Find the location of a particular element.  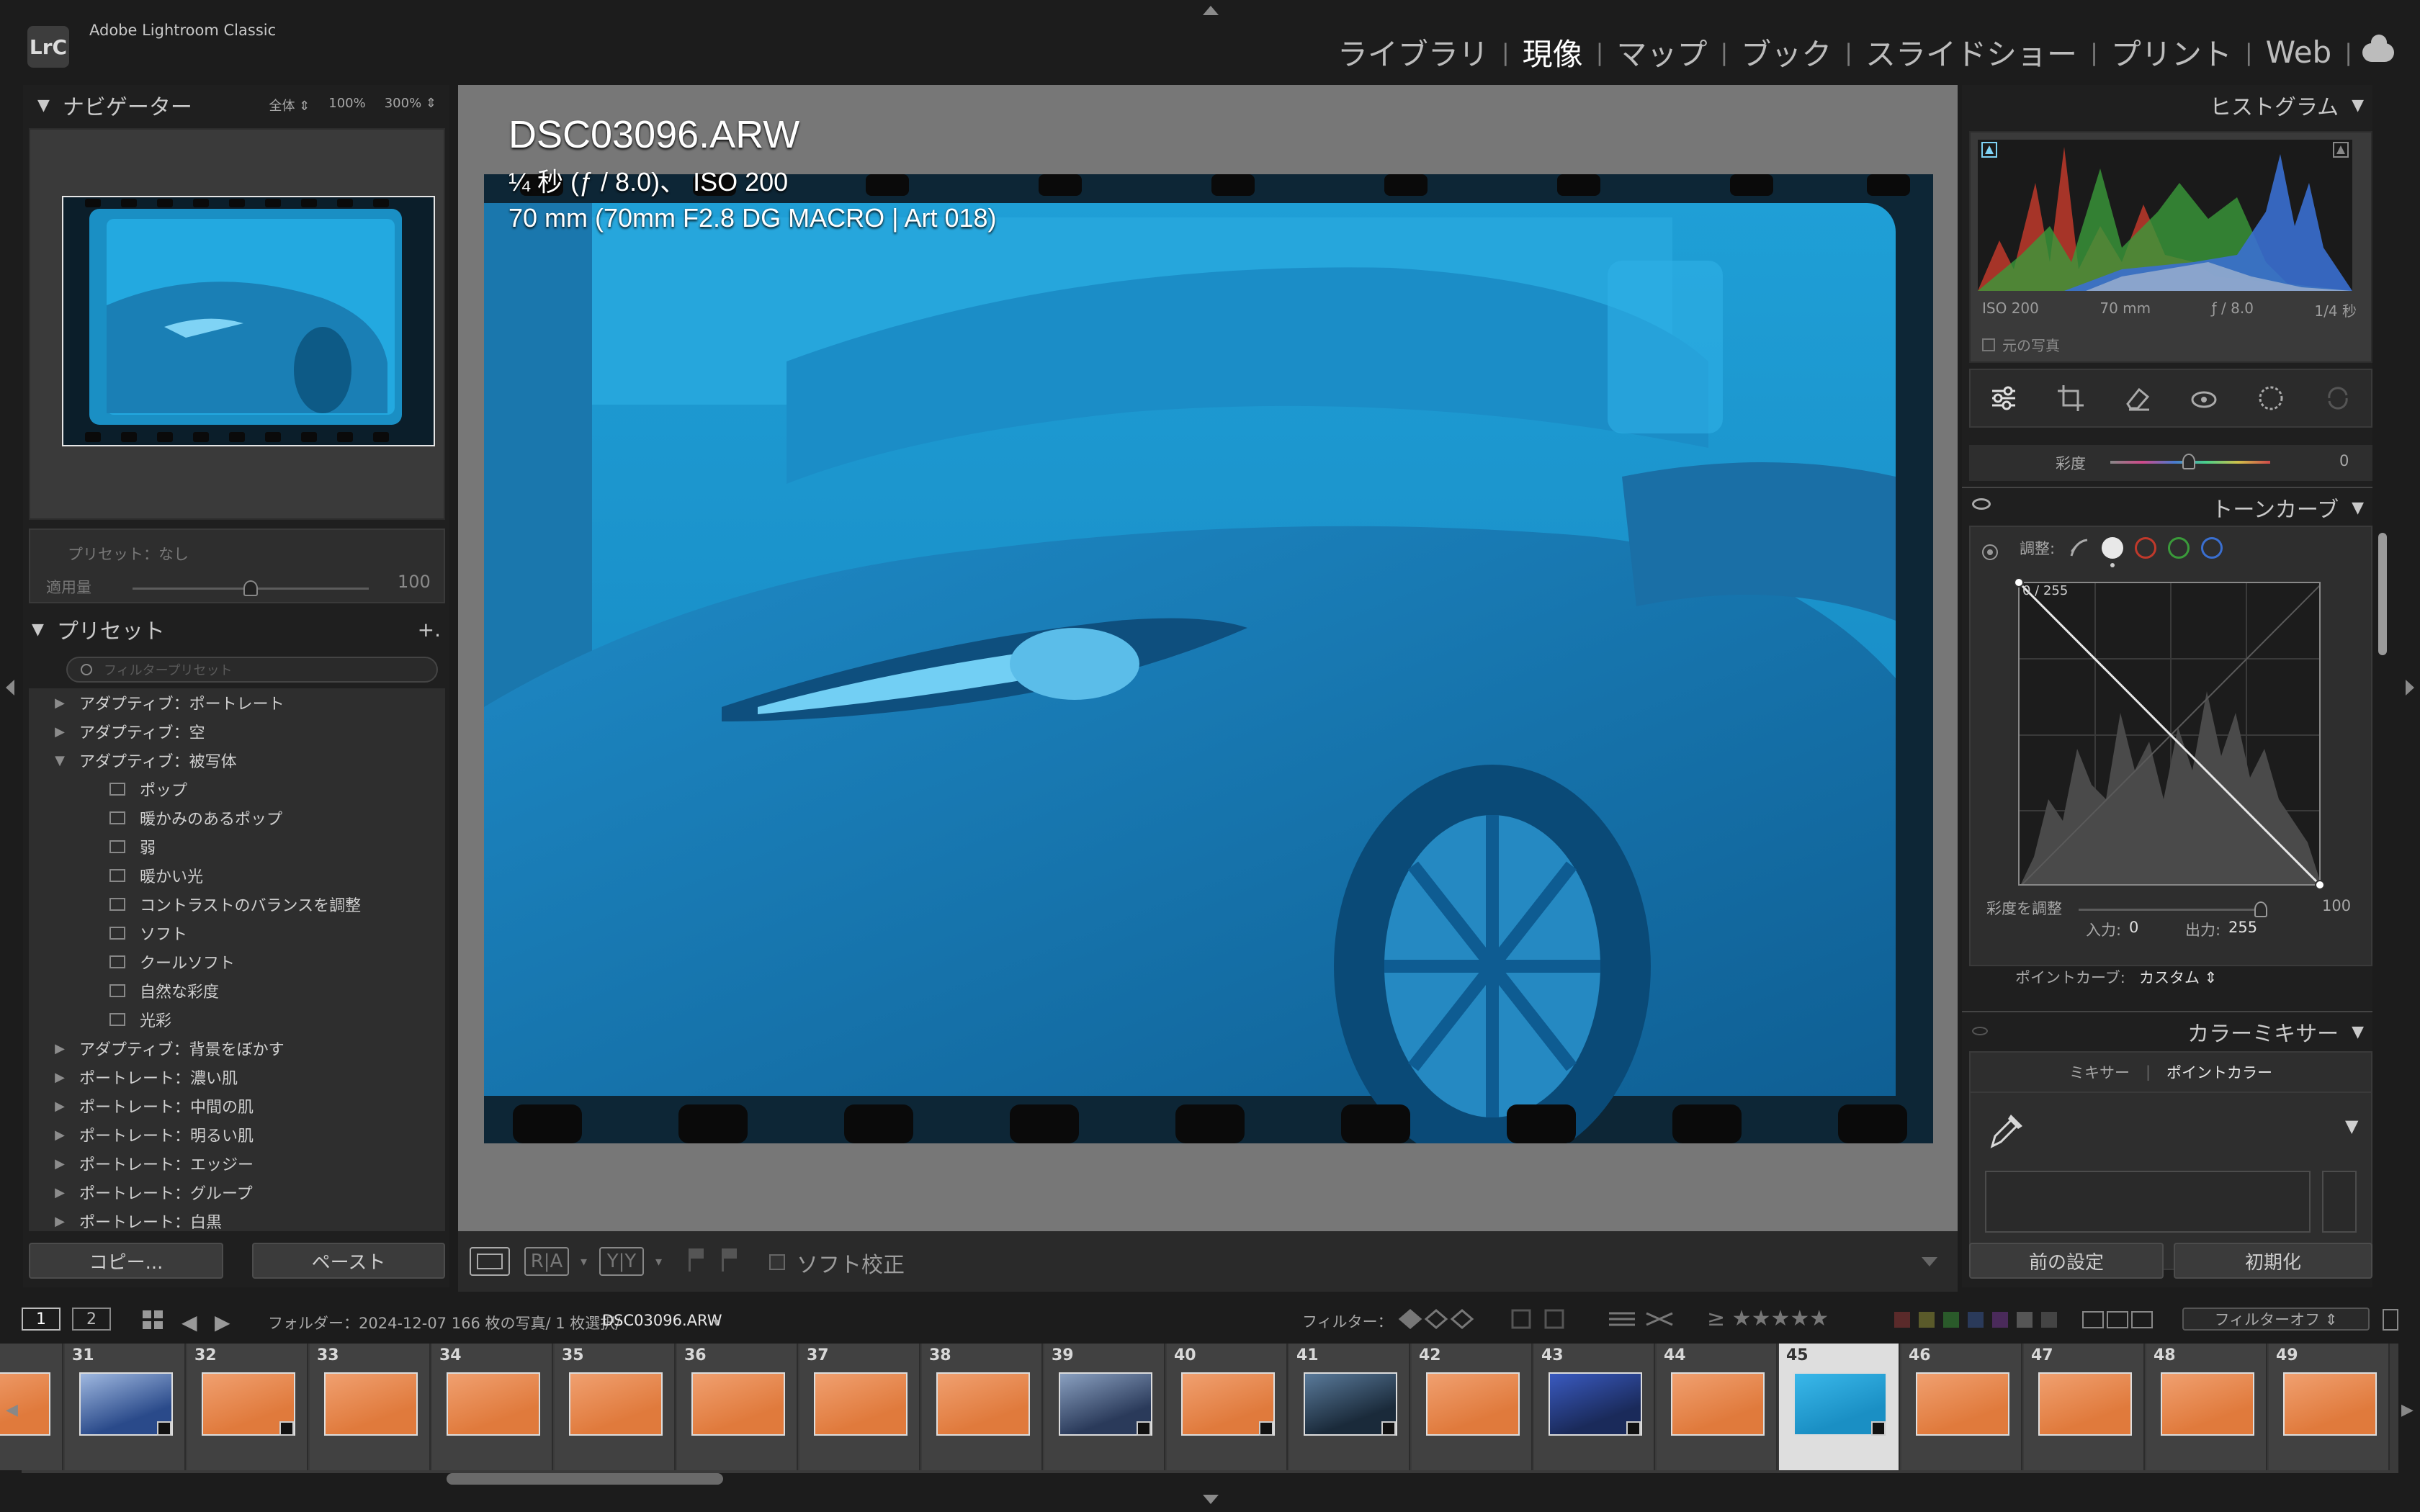

preset-search-input: フィルタープリセット is located at coordinates (252, 670).